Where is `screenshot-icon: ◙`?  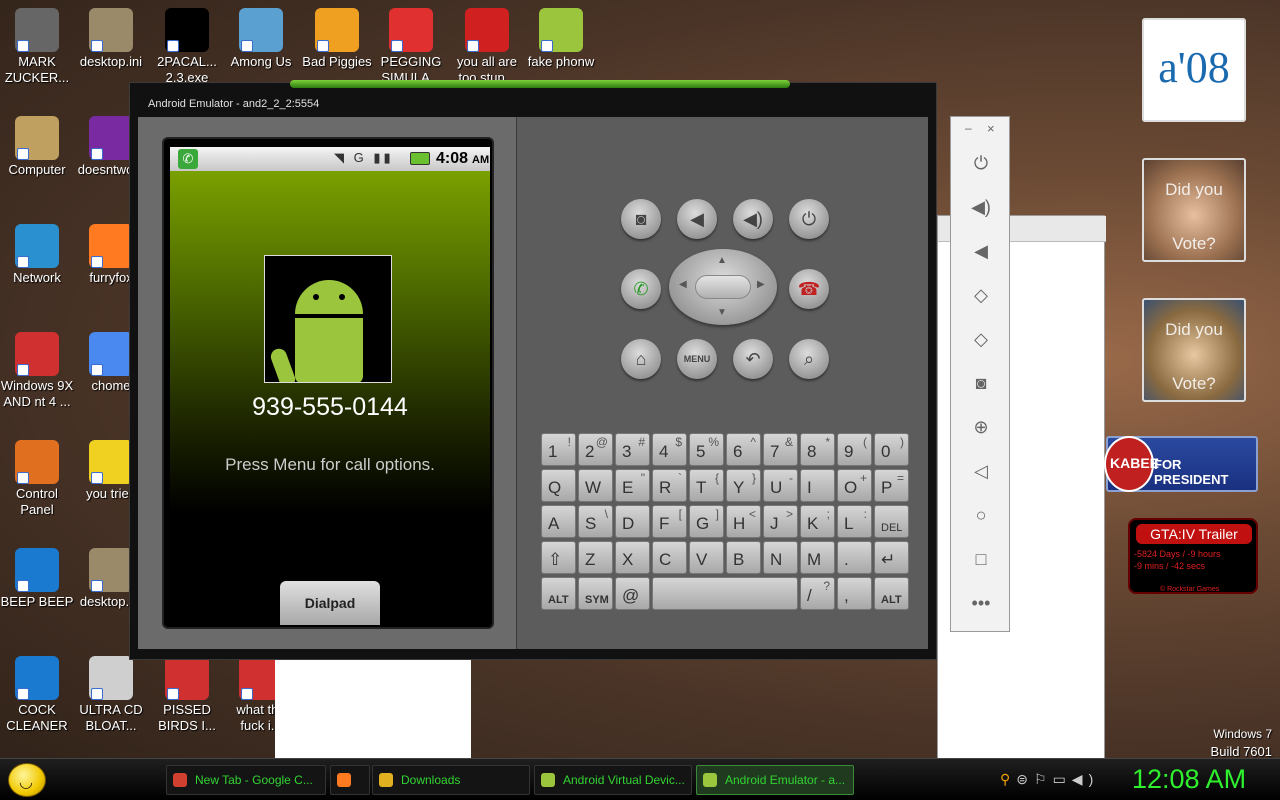 screenshot-icon: ◙ is located at coordinates (981, 383).